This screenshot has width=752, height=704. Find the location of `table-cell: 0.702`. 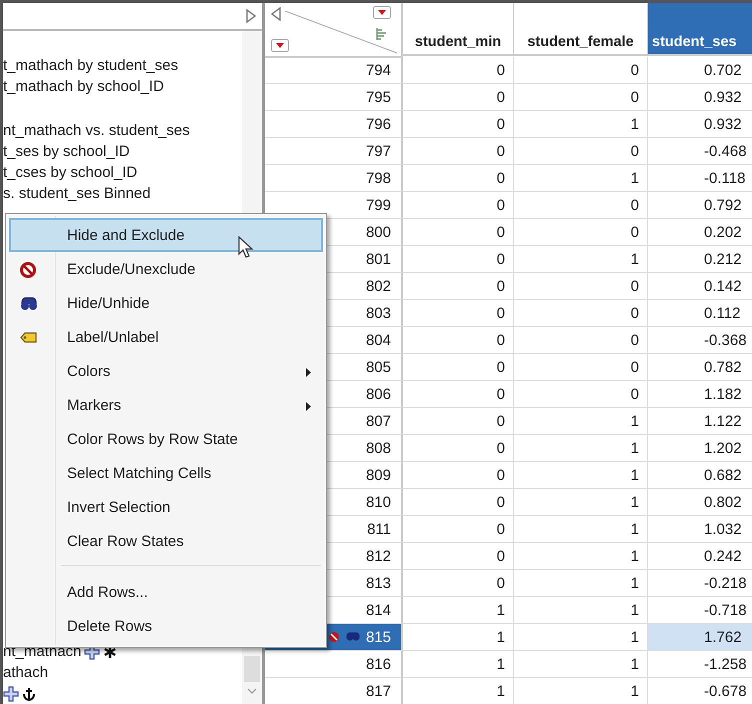

table-cell: 0.702 is located at coordinates (700, 70).